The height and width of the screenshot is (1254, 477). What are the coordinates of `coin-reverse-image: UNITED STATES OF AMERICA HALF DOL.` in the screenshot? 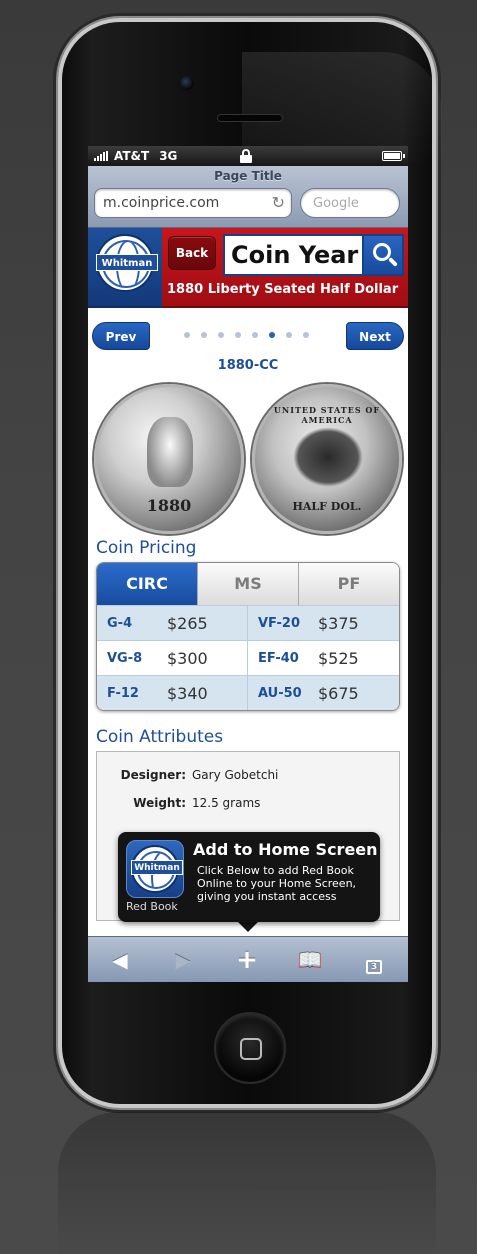 It's located at (327, 459).